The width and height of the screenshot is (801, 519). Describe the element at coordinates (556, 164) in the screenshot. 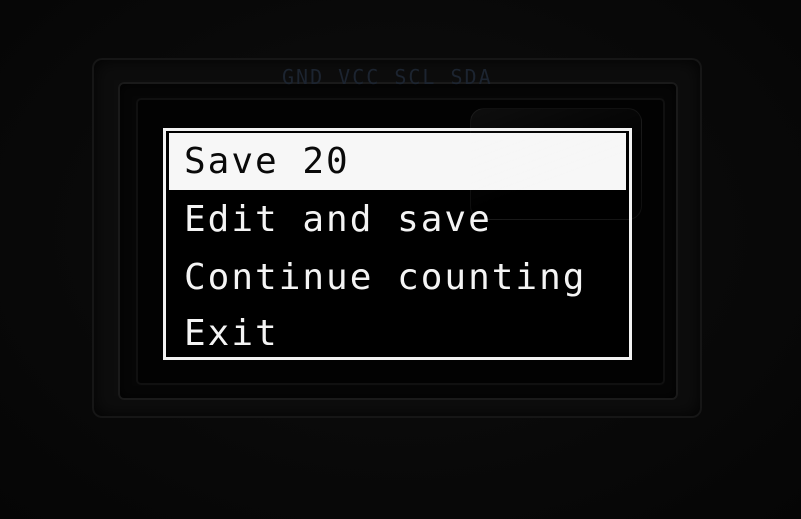

I see `glass-glare-reflection` at that location.